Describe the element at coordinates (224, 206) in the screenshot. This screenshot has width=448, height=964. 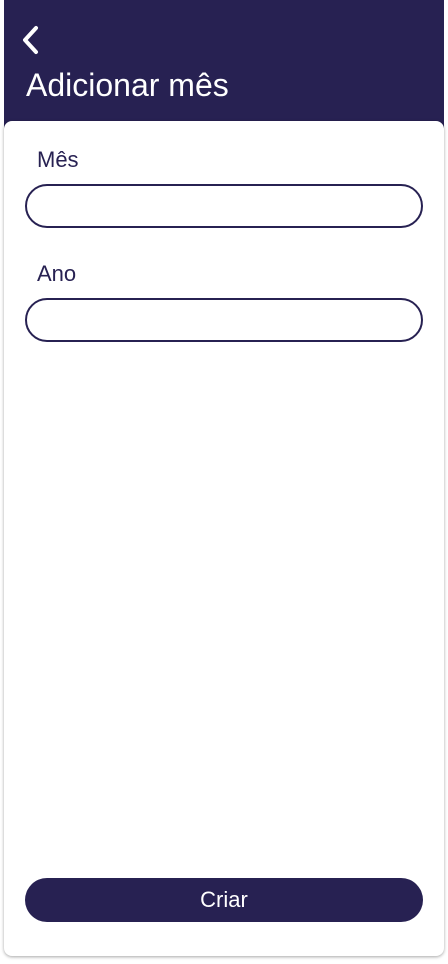
I see `month-input` at that location.